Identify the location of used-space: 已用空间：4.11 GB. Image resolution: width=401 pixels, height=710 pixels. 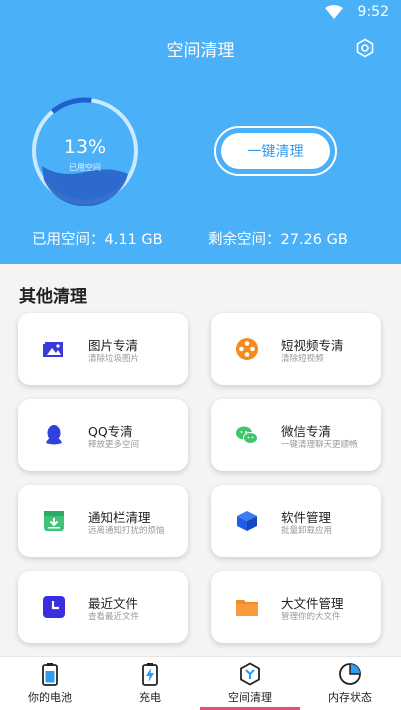
(97, 240).